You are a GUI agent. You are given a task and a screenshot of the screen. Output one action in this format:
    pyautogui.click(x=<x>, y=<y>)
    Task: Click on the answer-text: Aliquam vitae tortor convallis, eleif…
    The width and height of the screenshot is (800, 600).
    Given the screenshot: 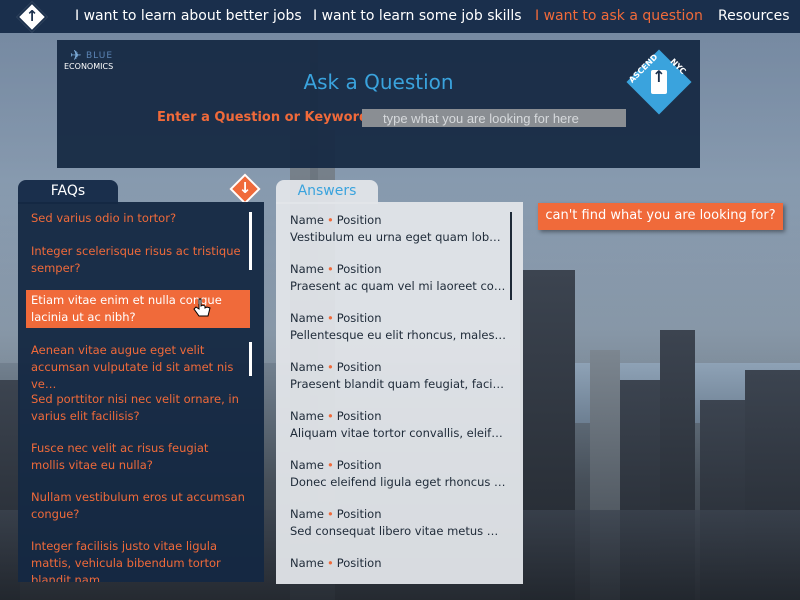 What is the action you would take?
    pyautogui.click(x=396, y=433)
    